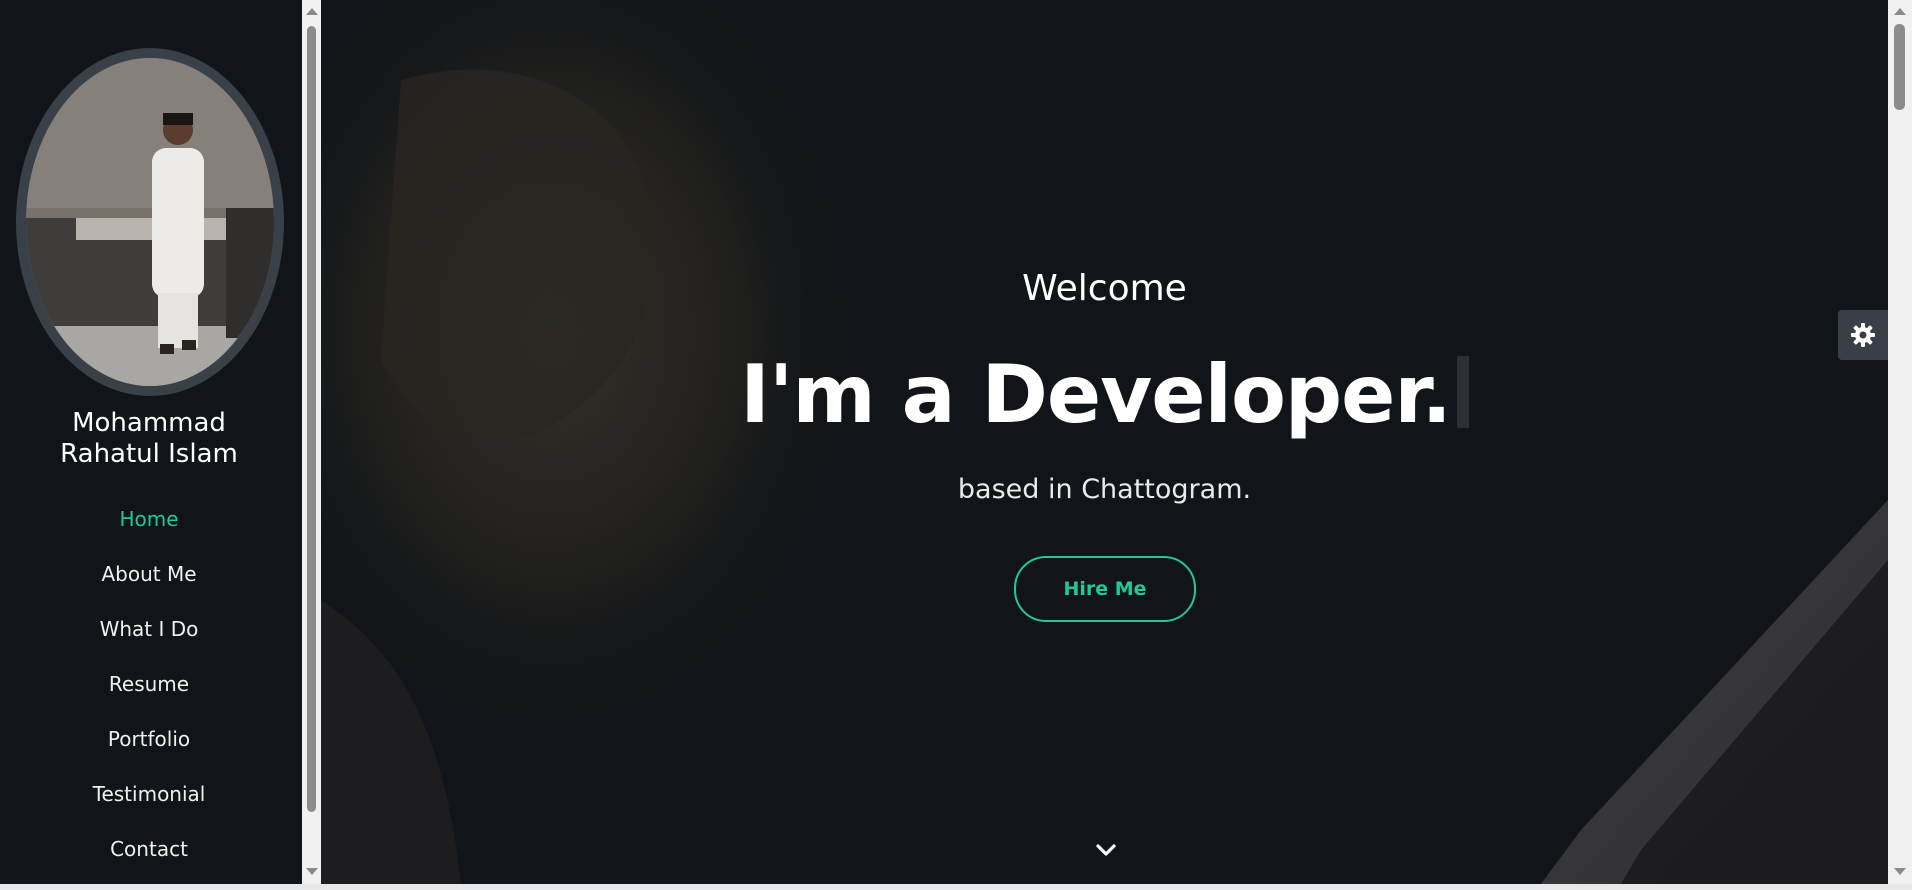 The image size is (1912, 890). I want to click on gear-icon, so click(1863, 335).